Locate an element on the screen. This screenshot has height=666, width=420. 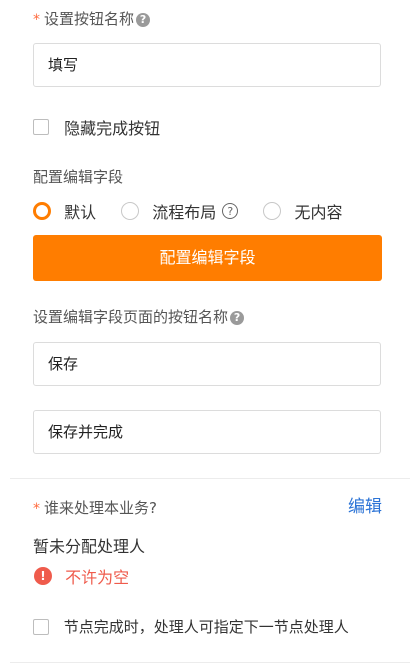
handler-error-text: 不许为空 is located at coordinates (97, 577).